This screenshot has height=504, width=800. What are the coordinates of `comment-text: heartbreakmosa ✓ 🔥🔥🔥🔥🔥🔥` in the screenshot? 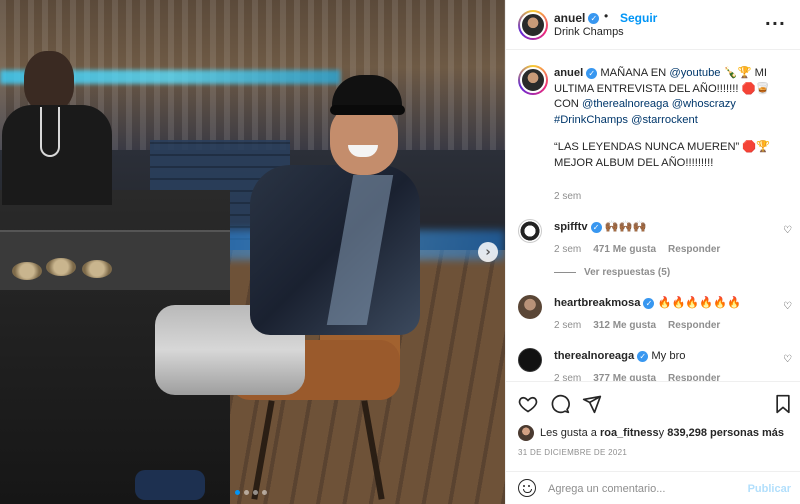 It's located at (648, 303).